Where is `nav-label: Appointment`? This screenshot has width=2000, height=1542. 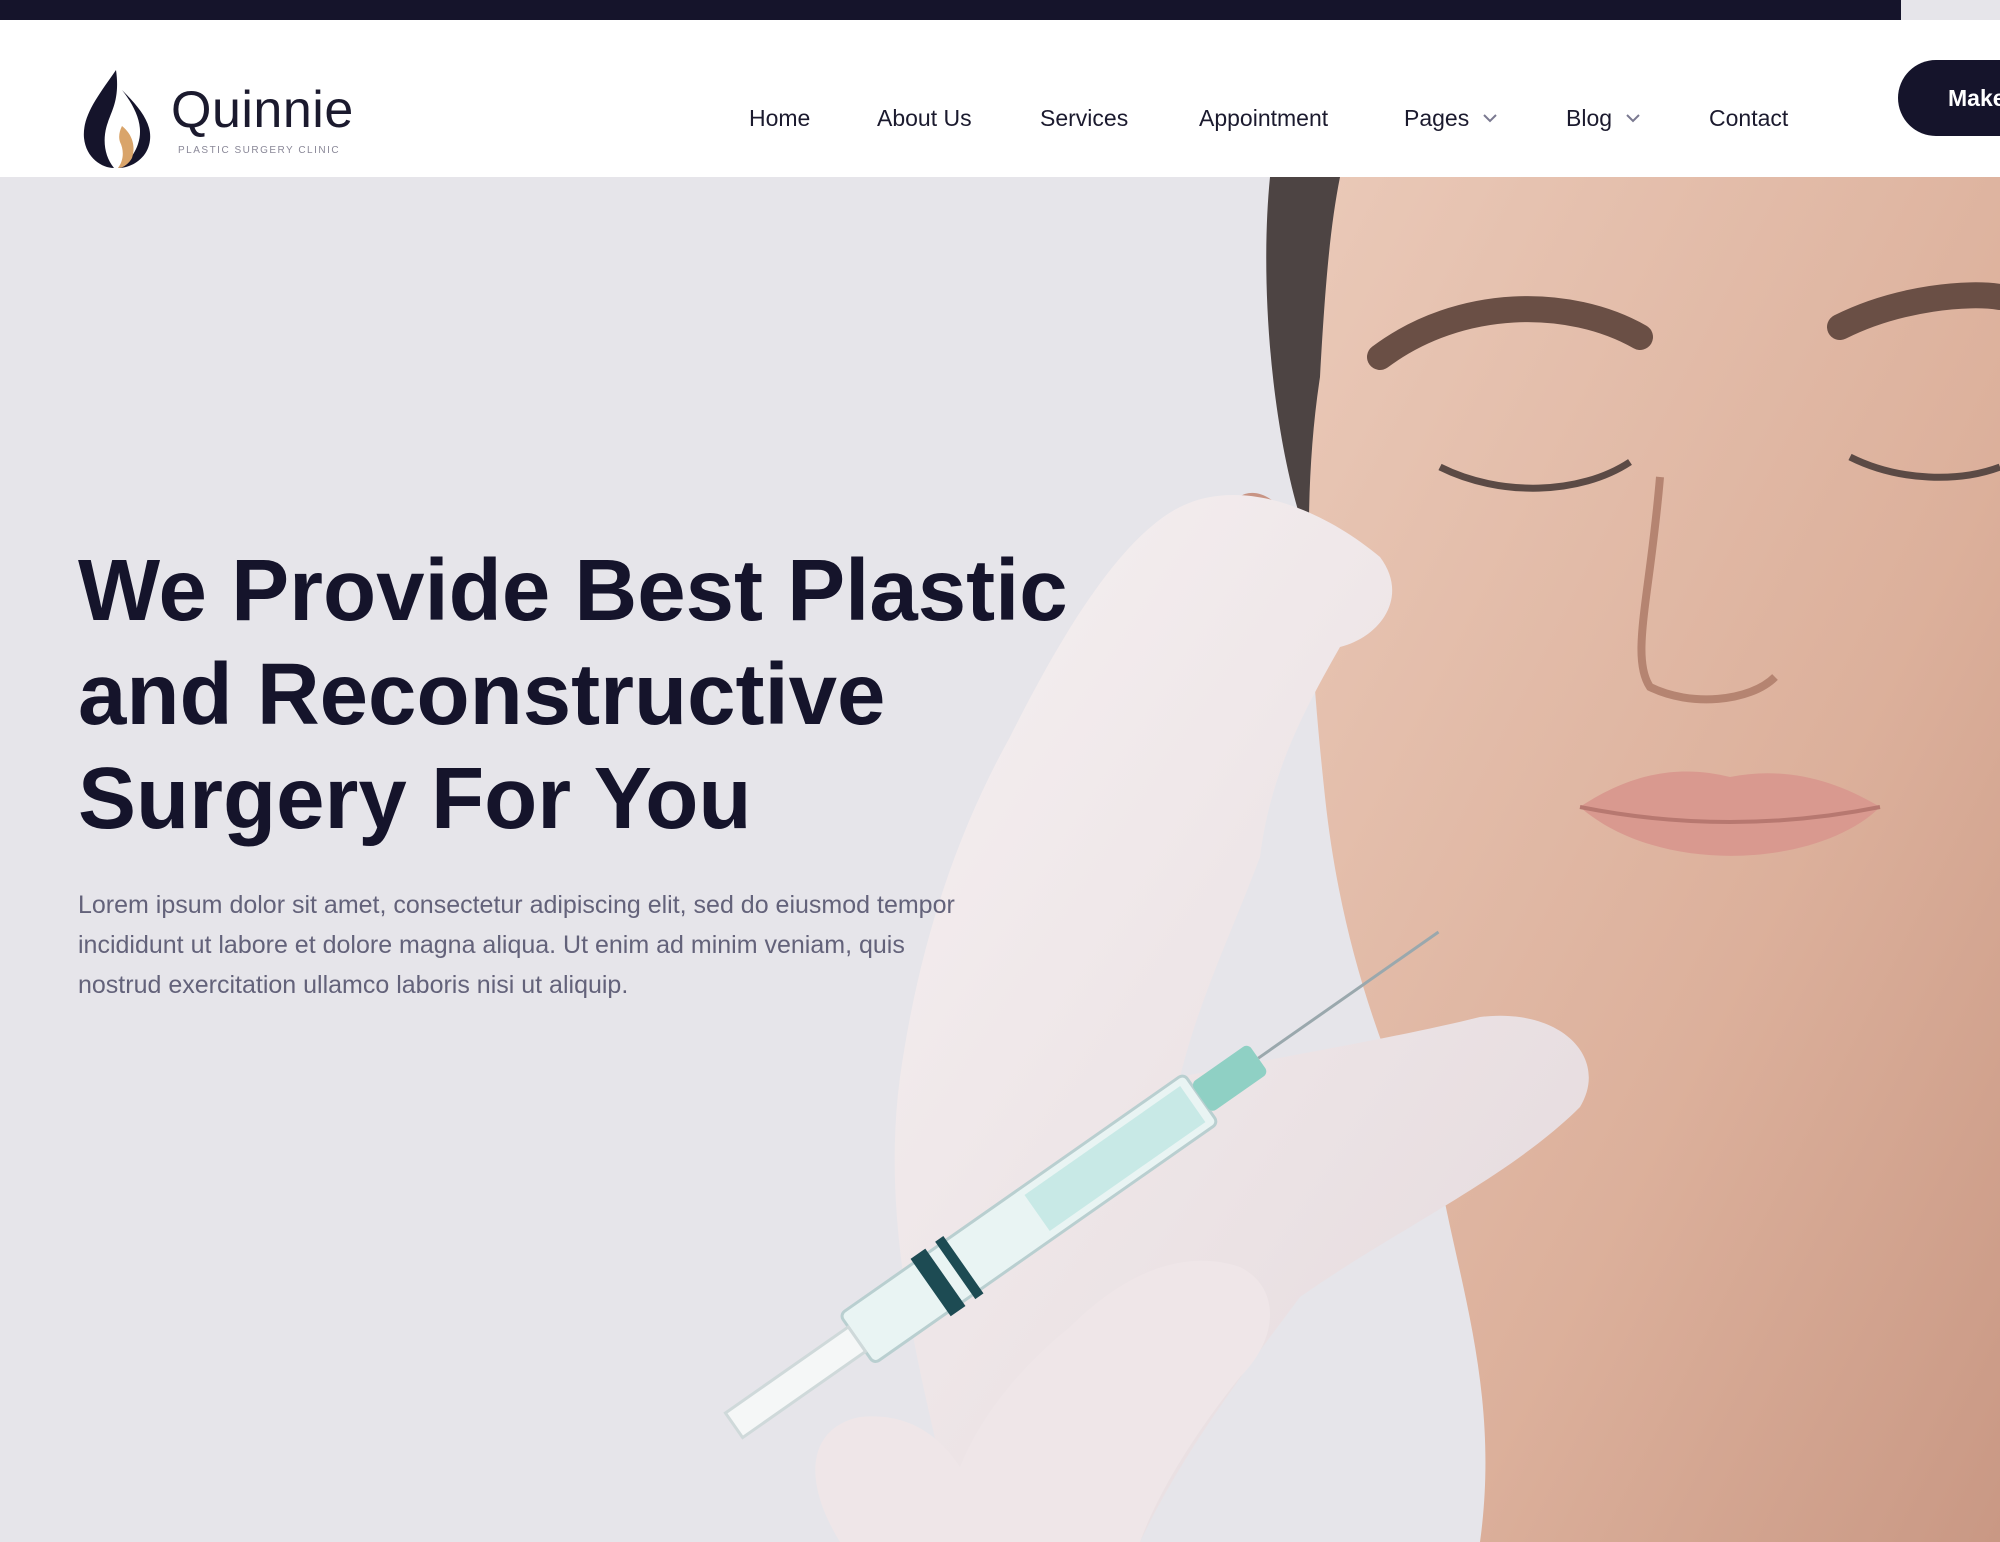 nav-label: Appointment is located at coordinates (1264, 118).